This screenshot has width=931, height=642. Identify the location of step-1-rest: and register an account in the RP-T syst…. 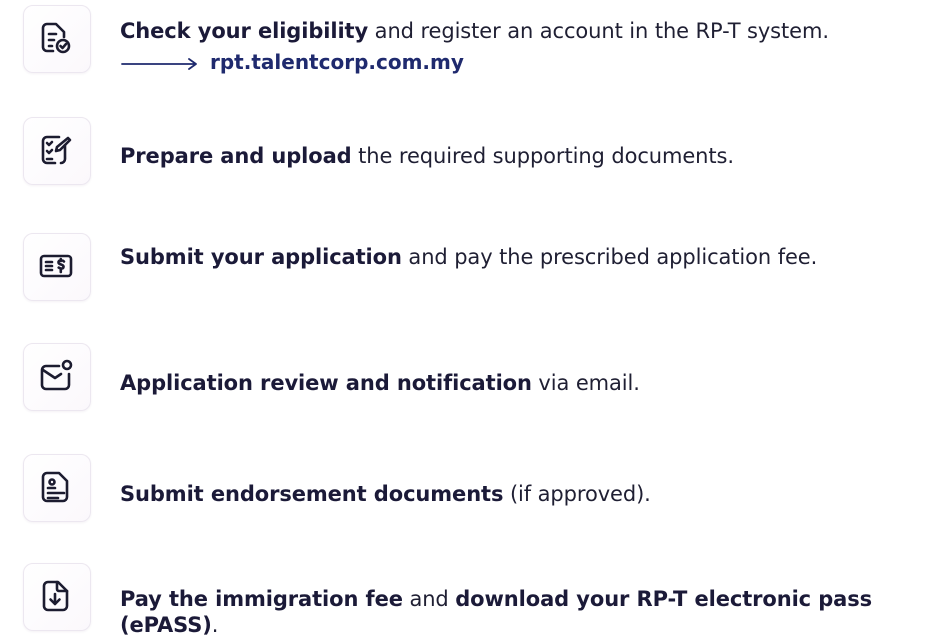
(598, 31).